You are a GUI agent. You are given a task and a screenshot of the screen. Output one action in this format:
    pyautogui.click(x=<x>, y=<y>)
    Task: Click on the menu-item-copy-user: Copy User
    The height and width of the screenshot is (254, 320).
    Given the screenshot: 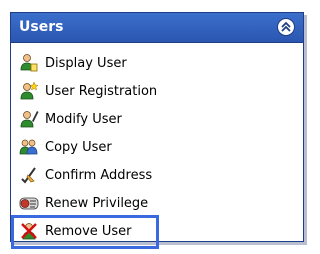 What is the action you would take?
    pyautogui.click(x=157, y=147)
    